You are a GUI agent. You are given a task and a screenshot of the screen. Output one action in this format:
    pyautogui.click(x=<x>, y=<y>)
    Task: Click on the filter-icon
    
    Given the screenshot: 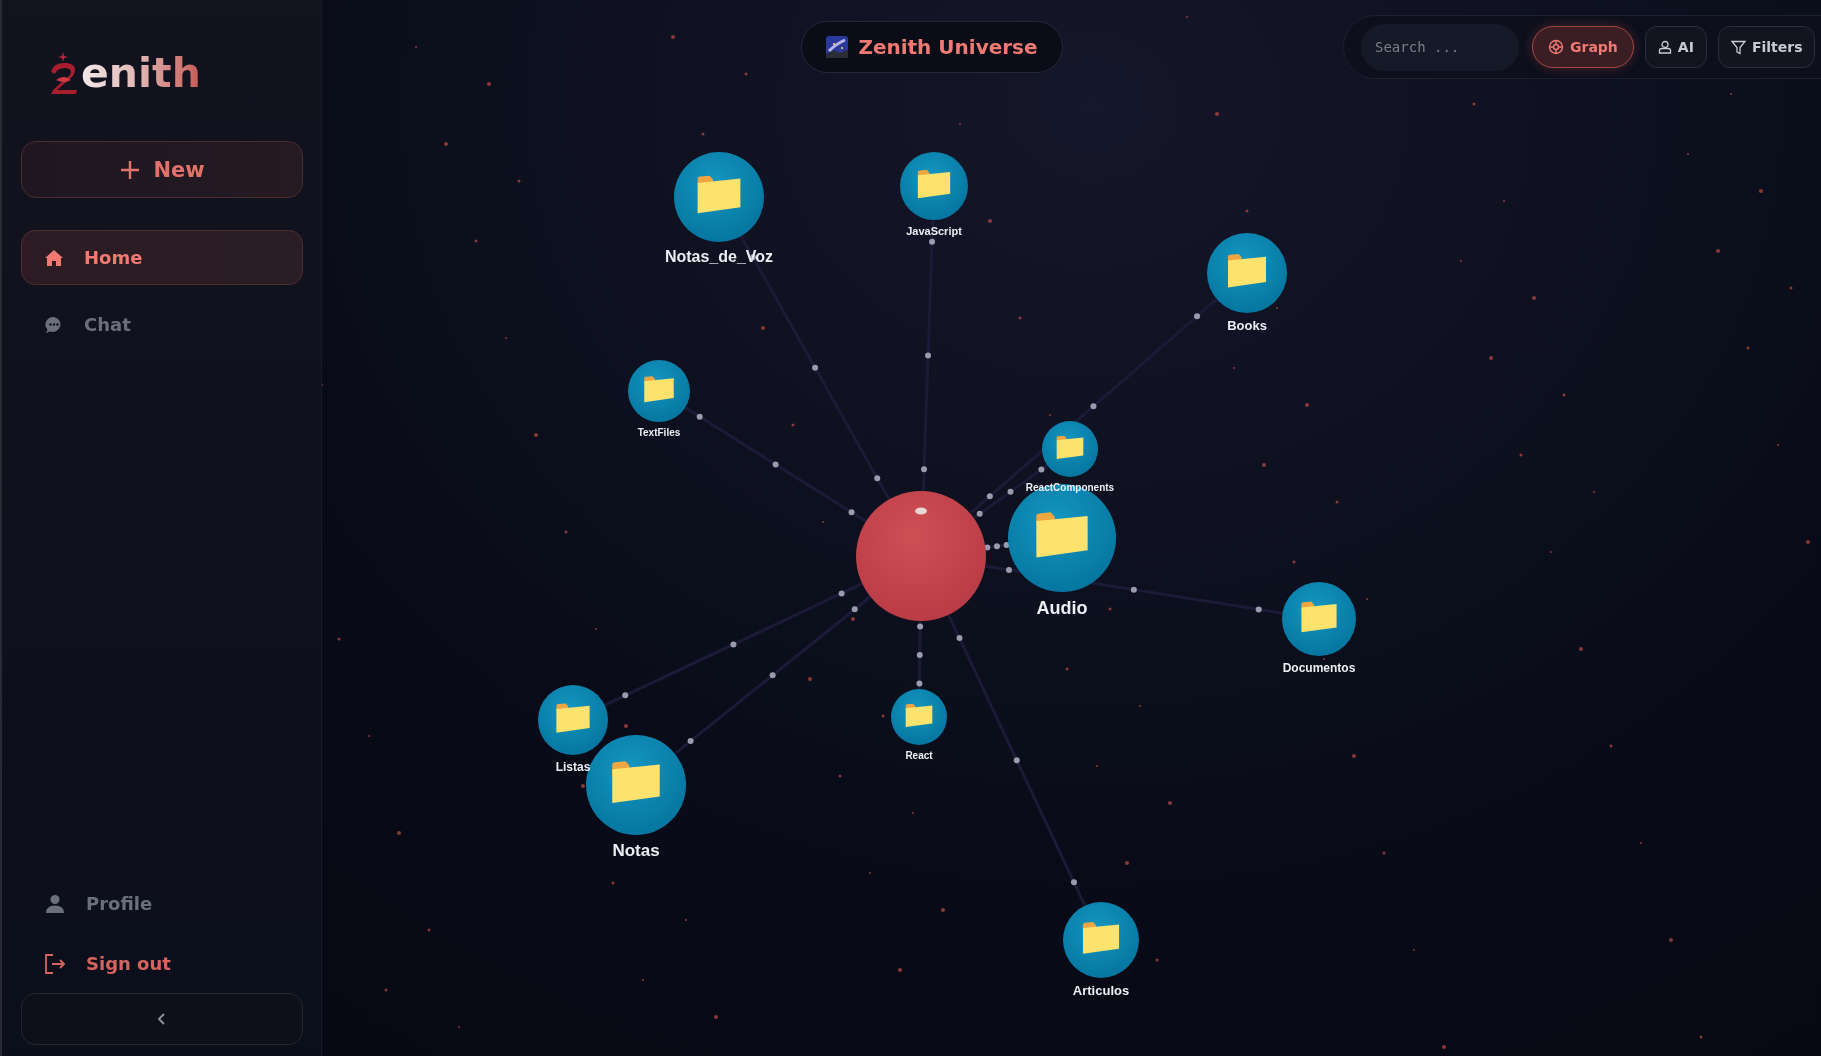 What is the action you would take?
    pyautogui.click(x=1738, y=47)
    